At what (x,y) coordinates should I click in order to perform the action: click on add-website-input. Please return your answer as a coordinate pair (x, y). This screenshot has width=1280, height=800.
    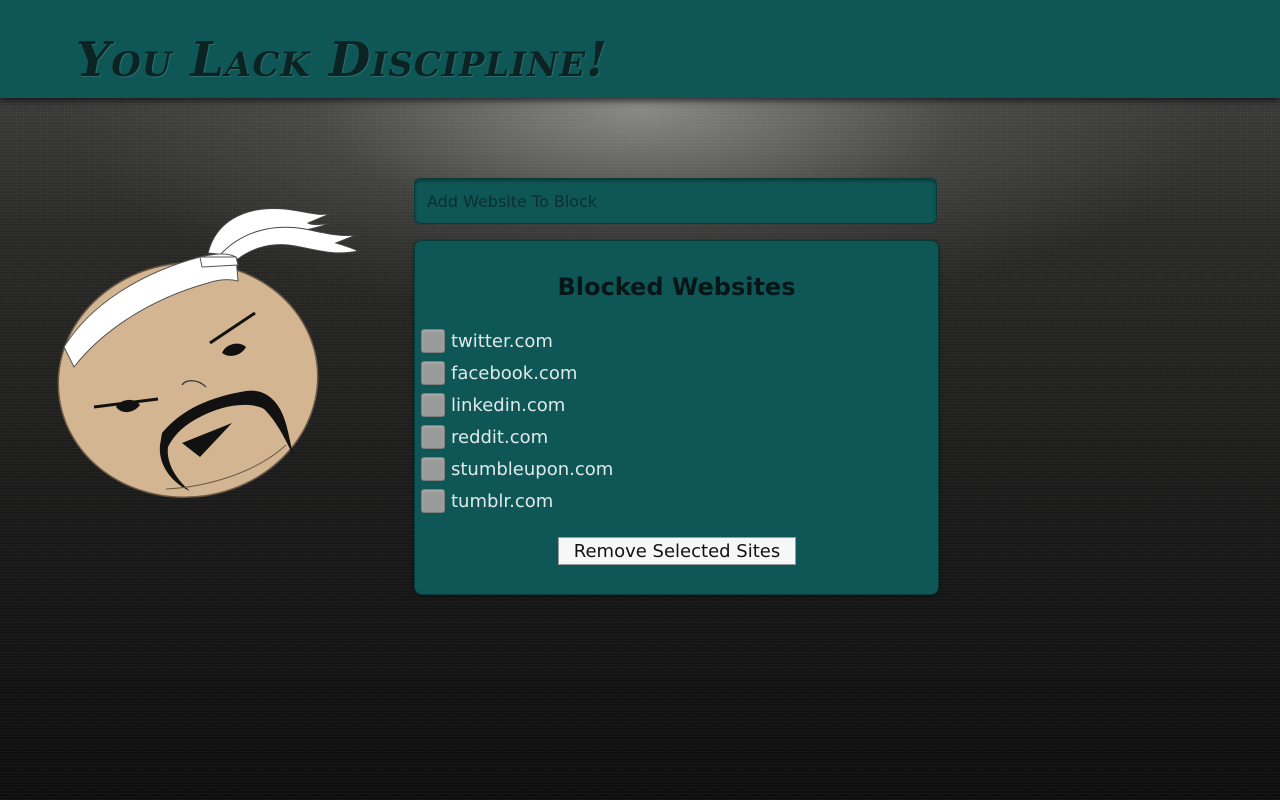
    Looking at the image, I should click on (675, 201).